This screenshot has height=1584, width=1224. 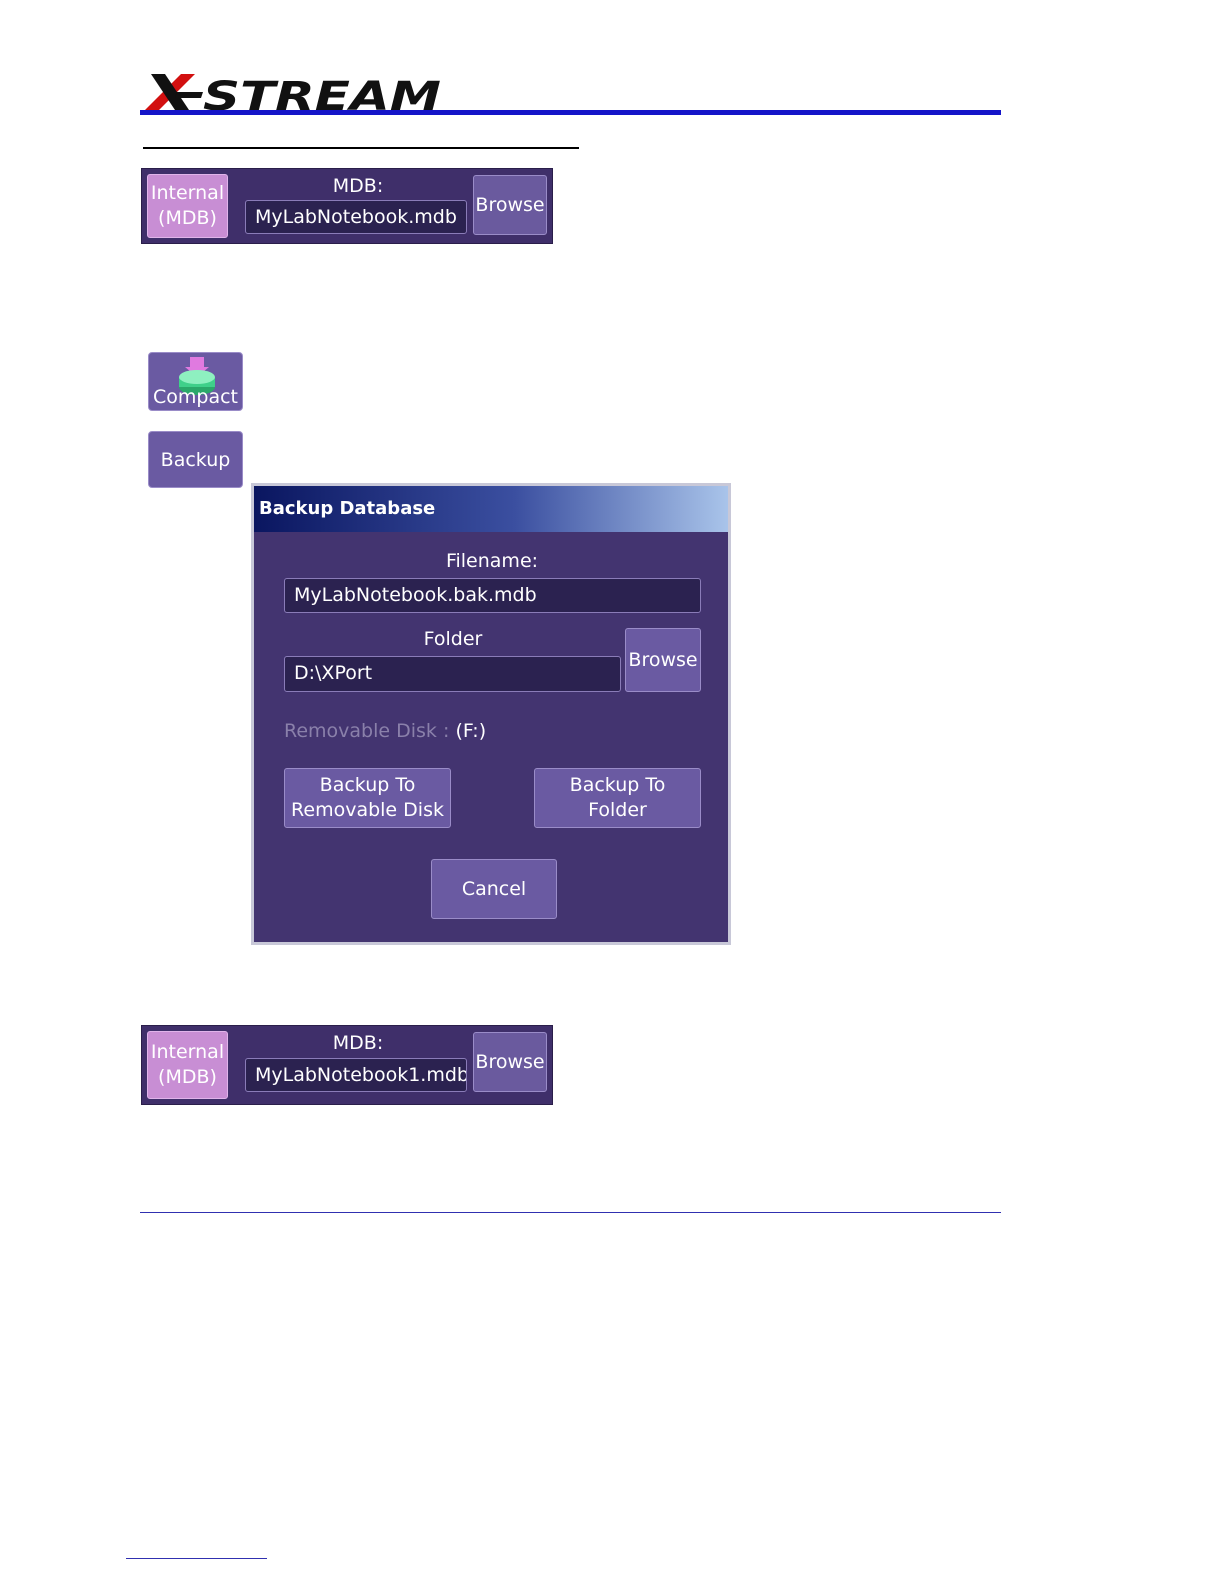 What do you see at coordinates (195, 459) in the screenshot?
I see `backup-button: Backup` at bounding box center [195, 459].